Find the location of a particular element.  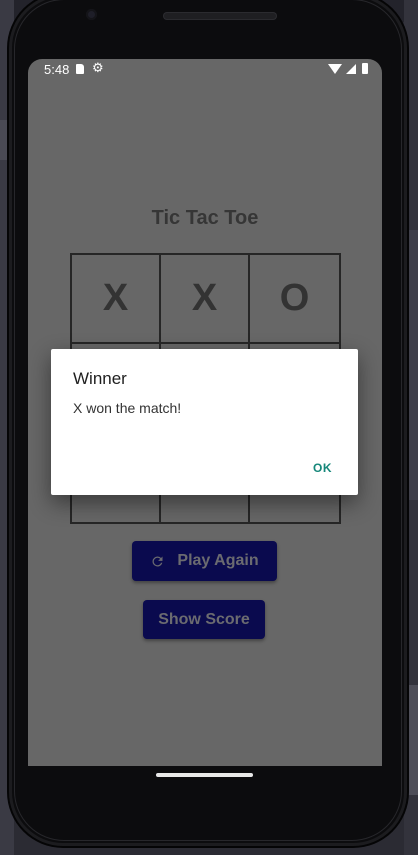

battery-icon is located at coordinates (365, 68).